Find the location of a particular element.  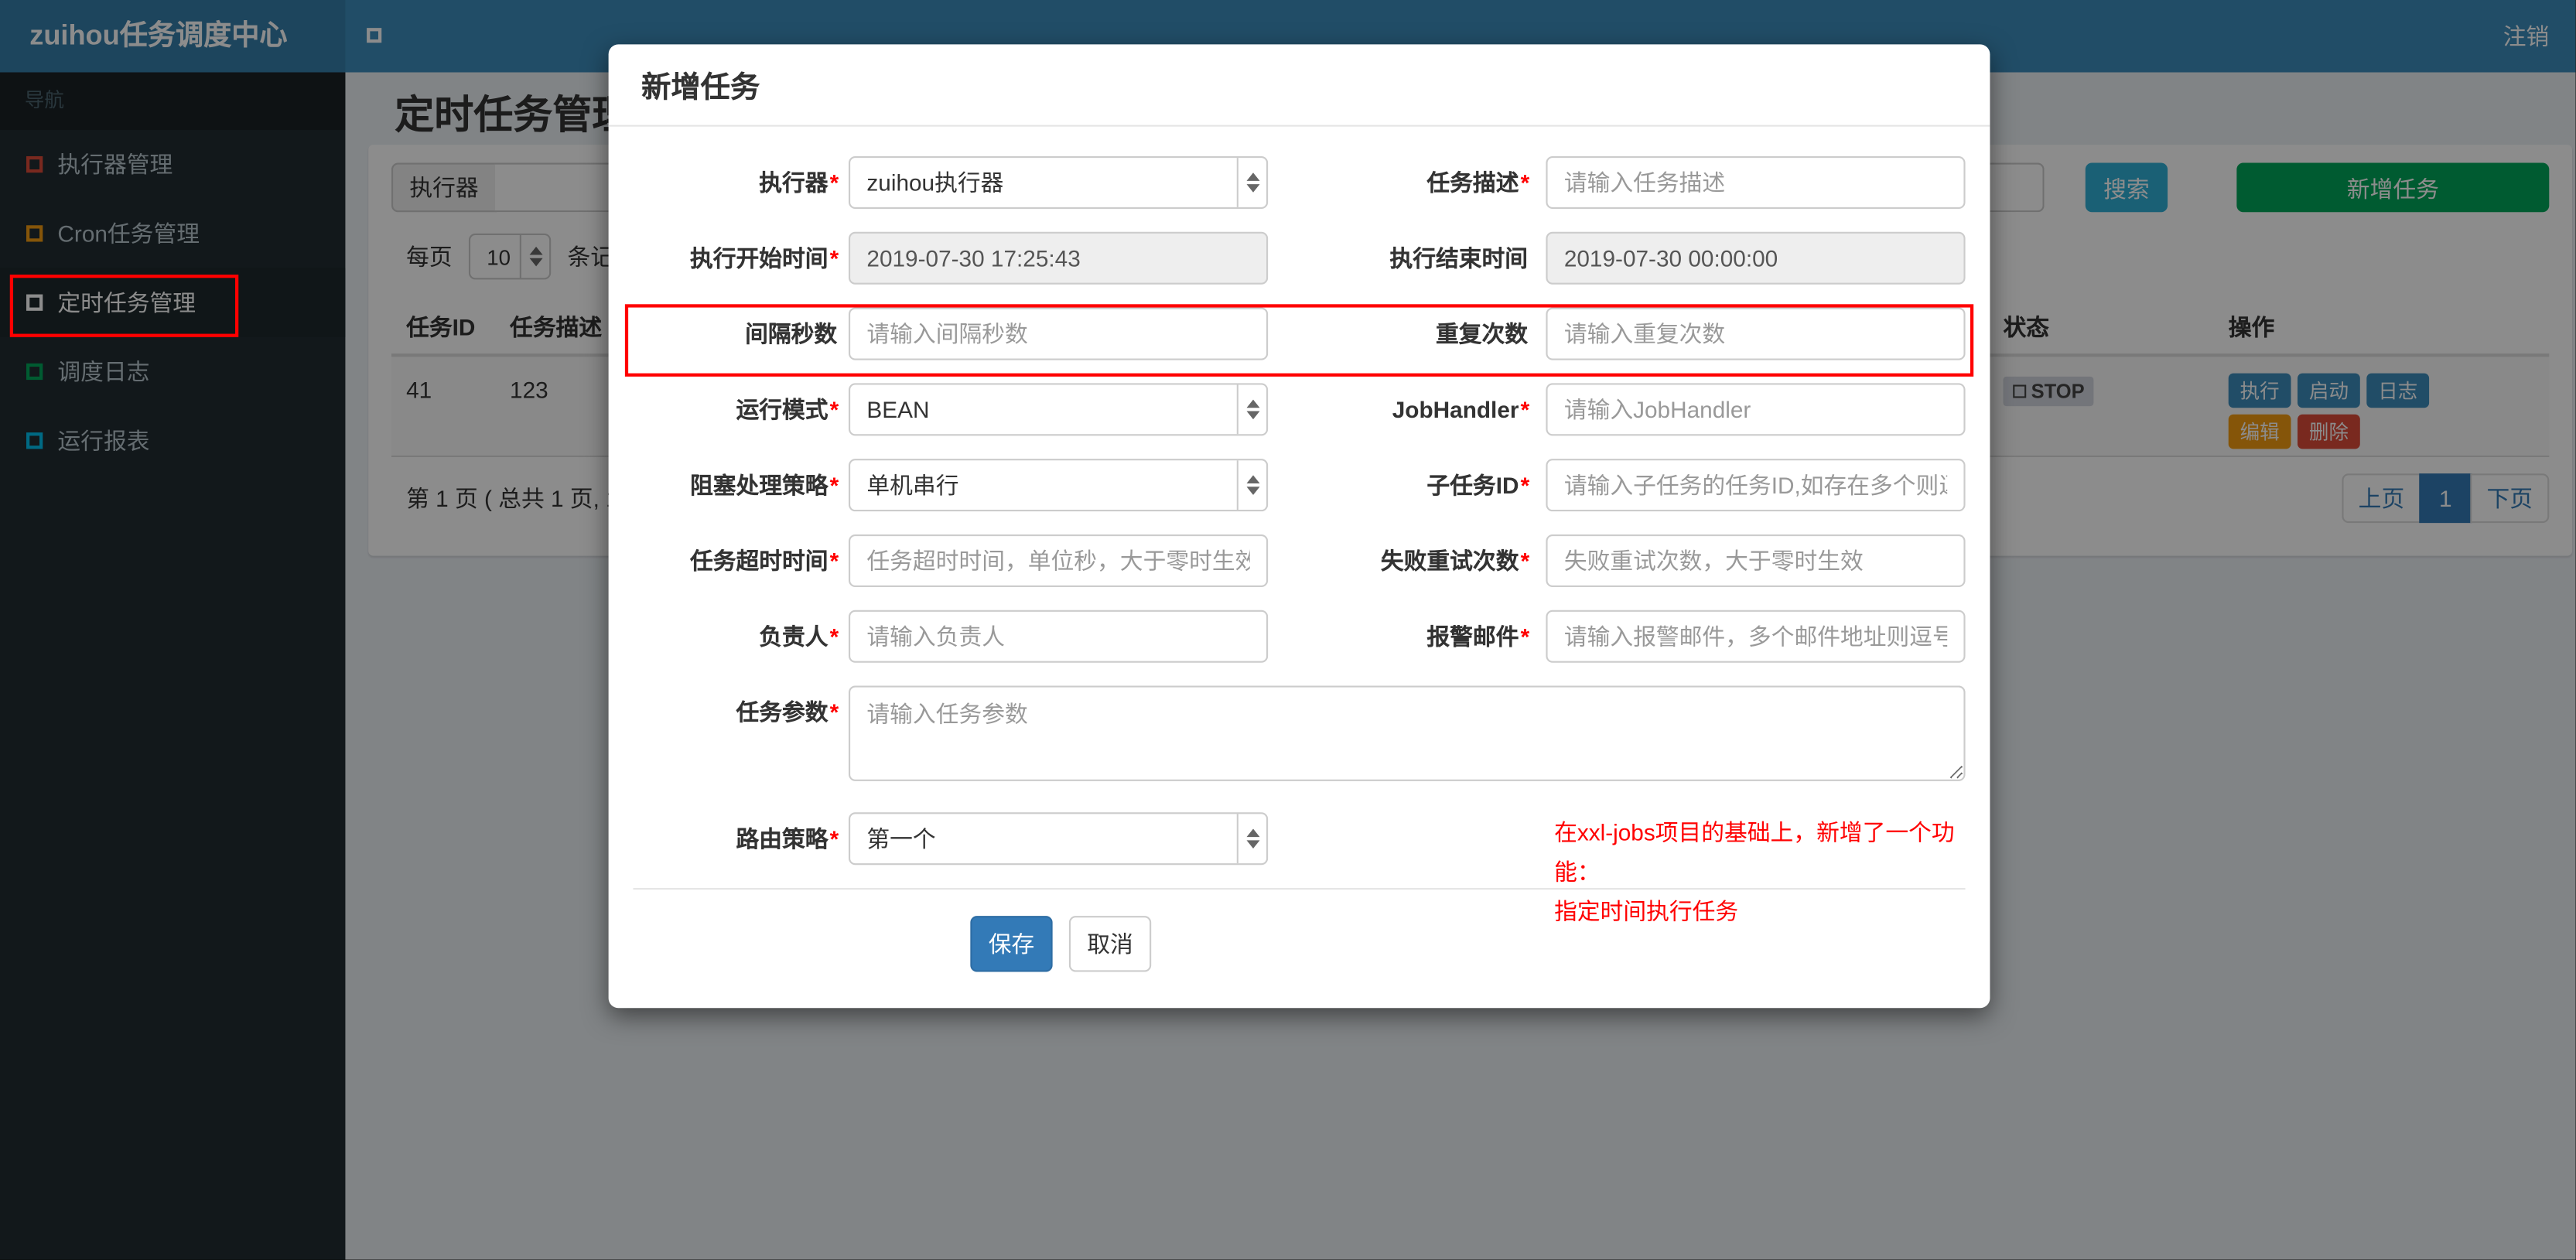

feature-note: 在xxl-jobs项目的基础上，新增了一个功能： 指定时间执行任务 is located at coordinates (1768, 871).